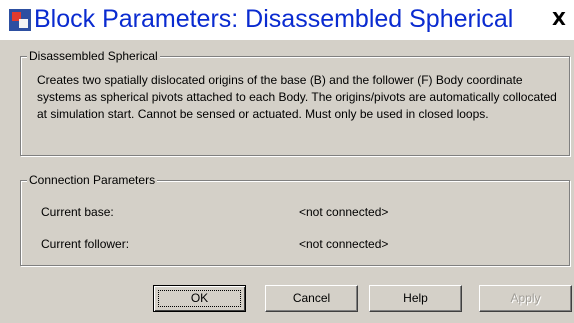  What do you see at coordinates (559, 20) in the screenshot?
I see `close-icon: X` at bounding box center [559, 20].